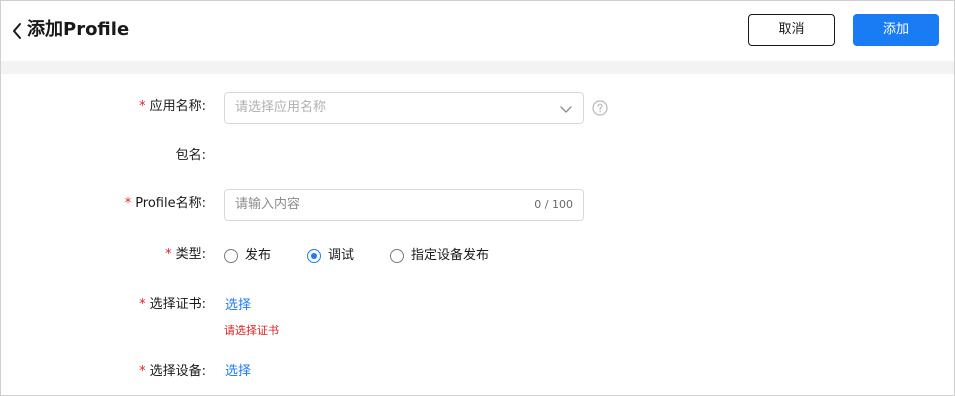  I want to click on certificate-label: * 选择证书:, so click(172, 305).